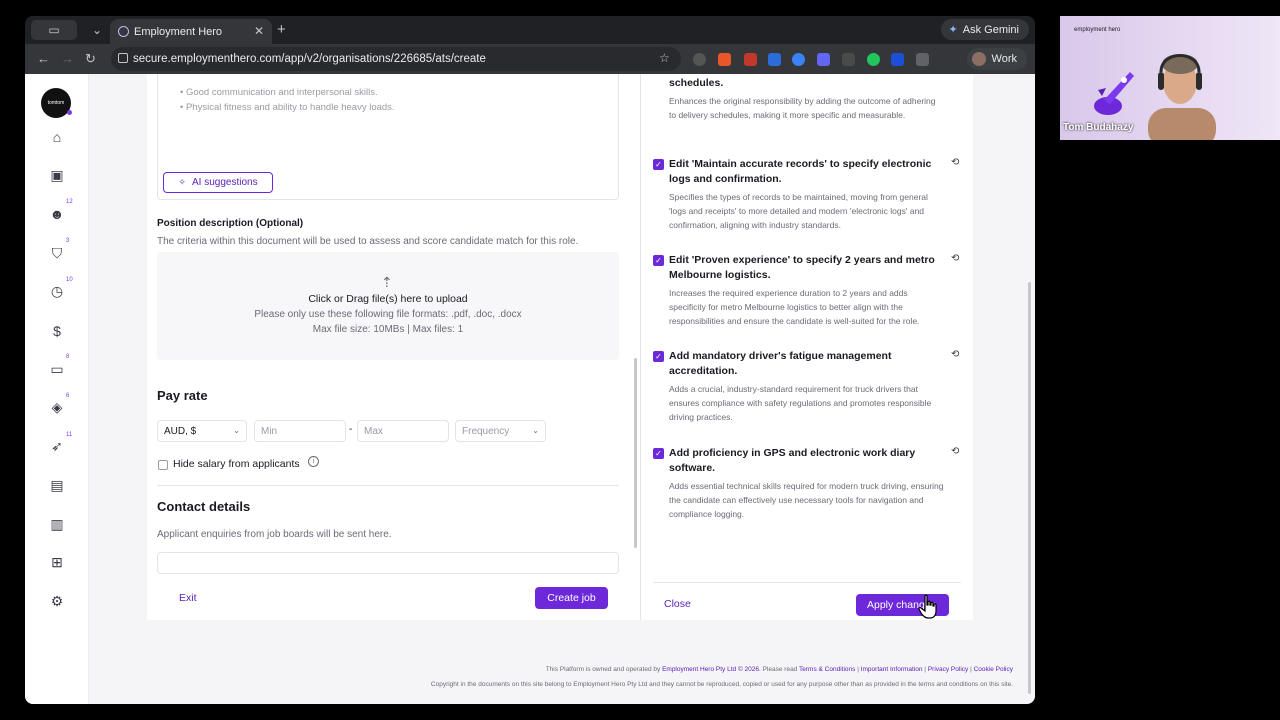  I want to click on close-button: Close, so click(677, 604).